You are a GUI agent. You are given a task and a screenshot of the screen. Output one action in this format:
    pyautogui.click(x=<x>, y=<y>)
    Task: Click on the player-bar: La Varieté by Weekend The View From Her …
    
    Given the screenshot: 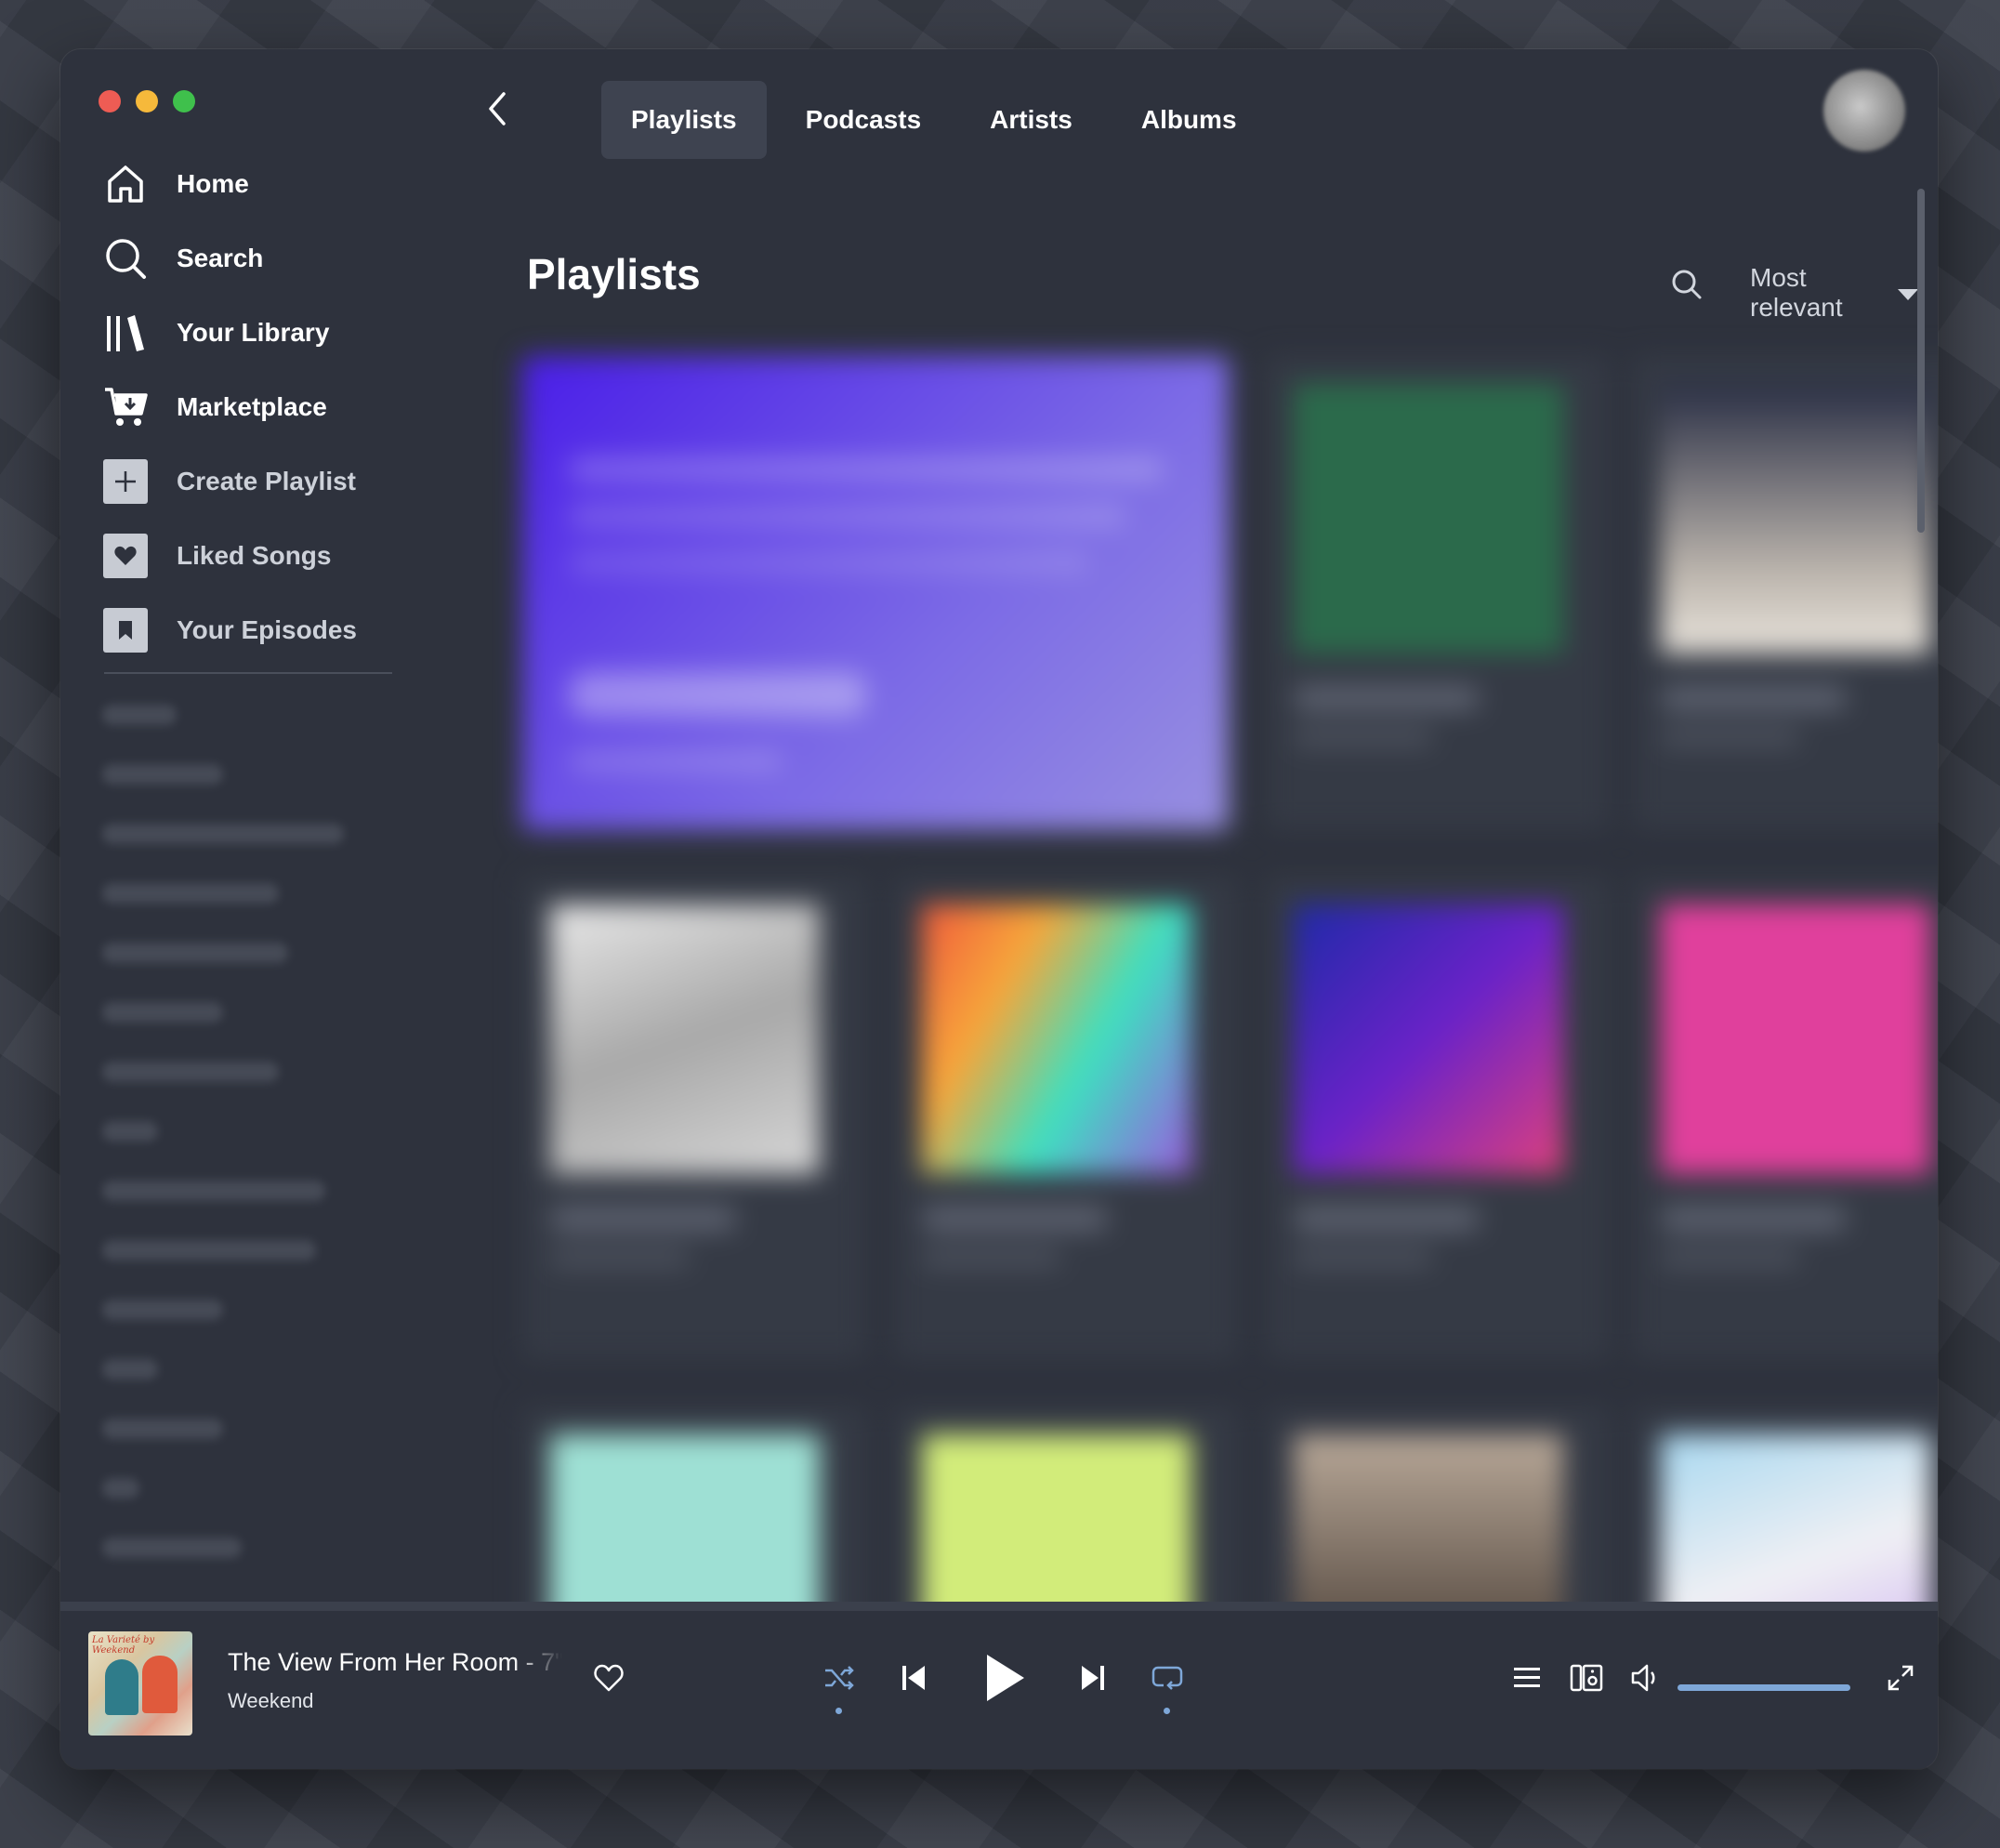 What is the action you would take?
    pyautogui.click(x=999, y=1685)
    